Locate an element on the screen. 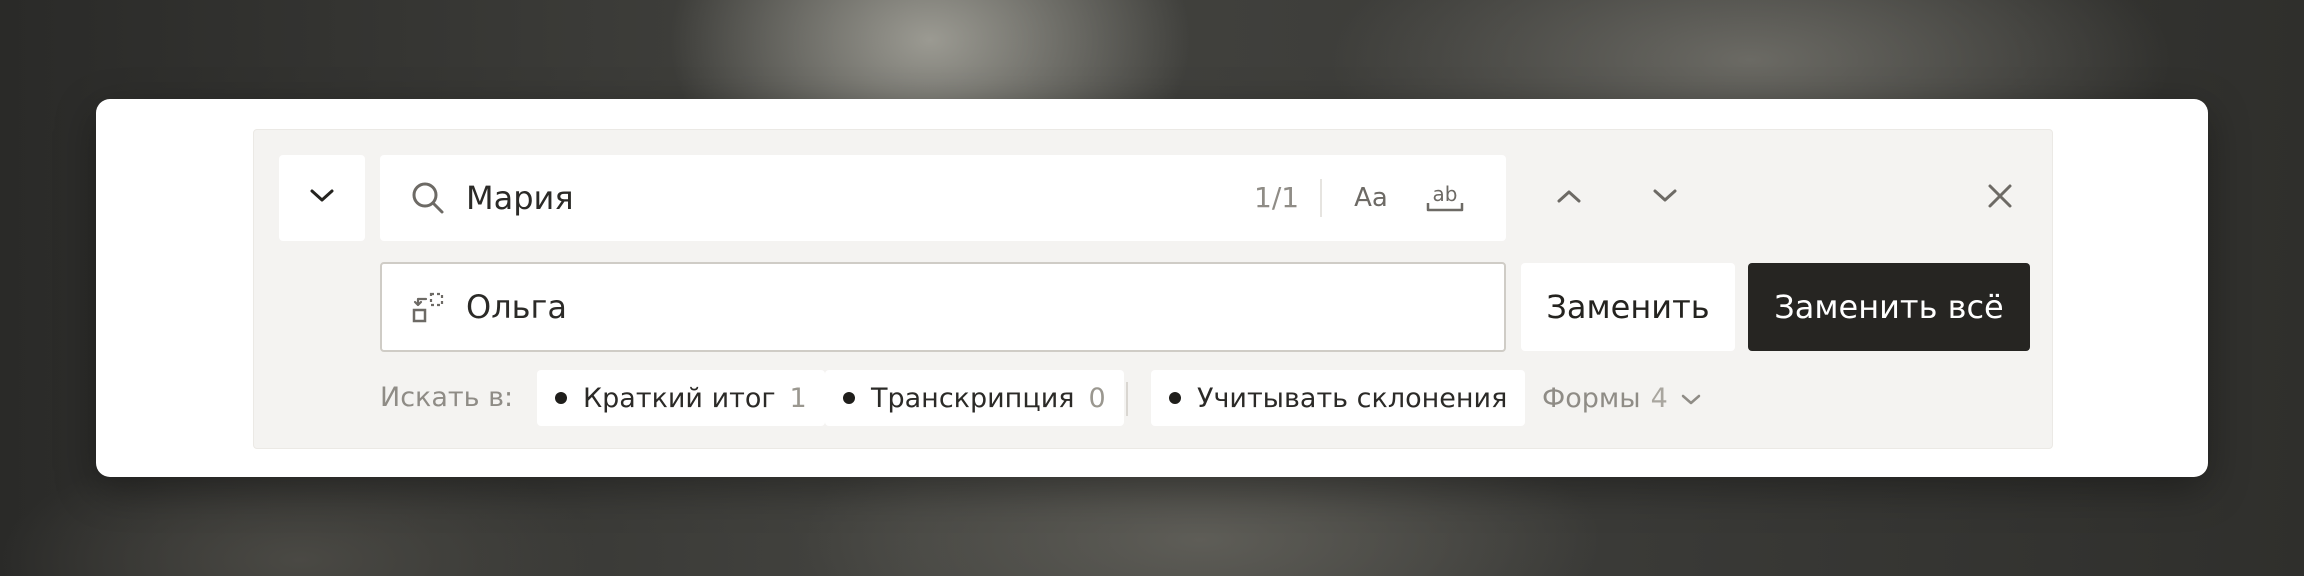 The image size is (2304, 576). find-value: Мария is located at coordinates (520, 198).